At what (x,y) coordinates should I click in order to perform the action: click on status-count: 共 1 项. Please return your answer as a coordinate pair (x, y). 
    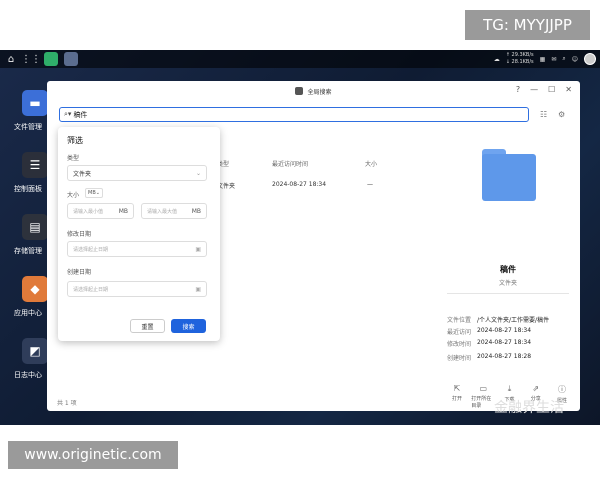
    Looking at the image, I should click on (67, 403).